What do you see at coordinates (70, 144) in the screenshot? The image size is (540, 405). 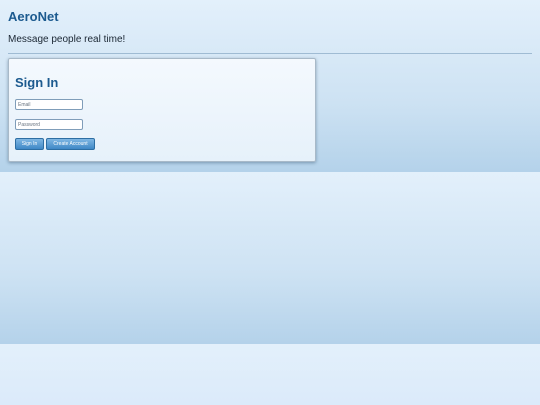 I see `create-account-button: Create Account` at bounding box center [70, 144].